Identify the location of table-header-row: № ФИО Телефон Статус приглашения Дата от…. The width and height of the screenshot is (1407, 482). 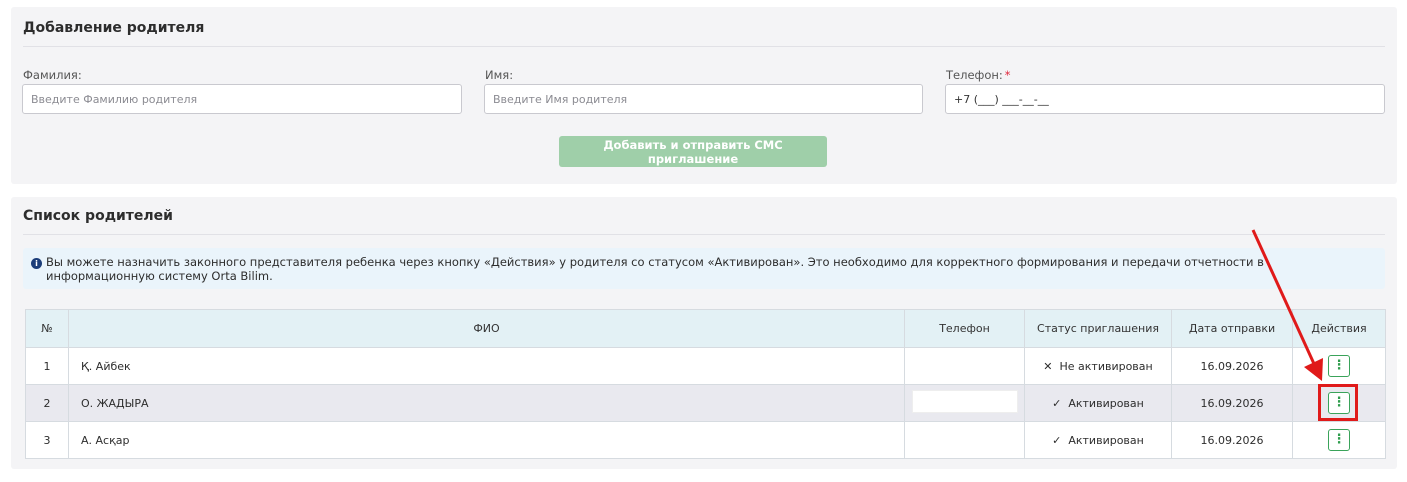
(705, 328).